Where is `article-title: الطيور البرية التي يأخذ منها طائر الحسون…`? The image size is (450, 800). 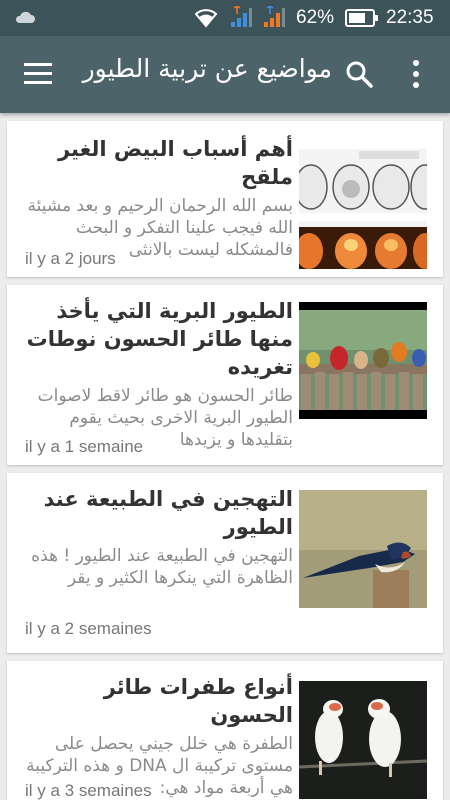
article-title: الطيور البرية التي يأخذ منها طائر الحسون… is located at coordinates (158, 339).